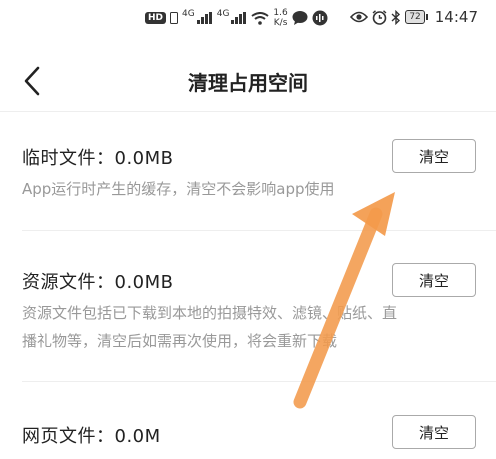 This screenshot has height=459, width=496. What do you see at coordinates (379, 17) in the screenshot?
I see `alarm-icon` at bounding box center [379, 17].